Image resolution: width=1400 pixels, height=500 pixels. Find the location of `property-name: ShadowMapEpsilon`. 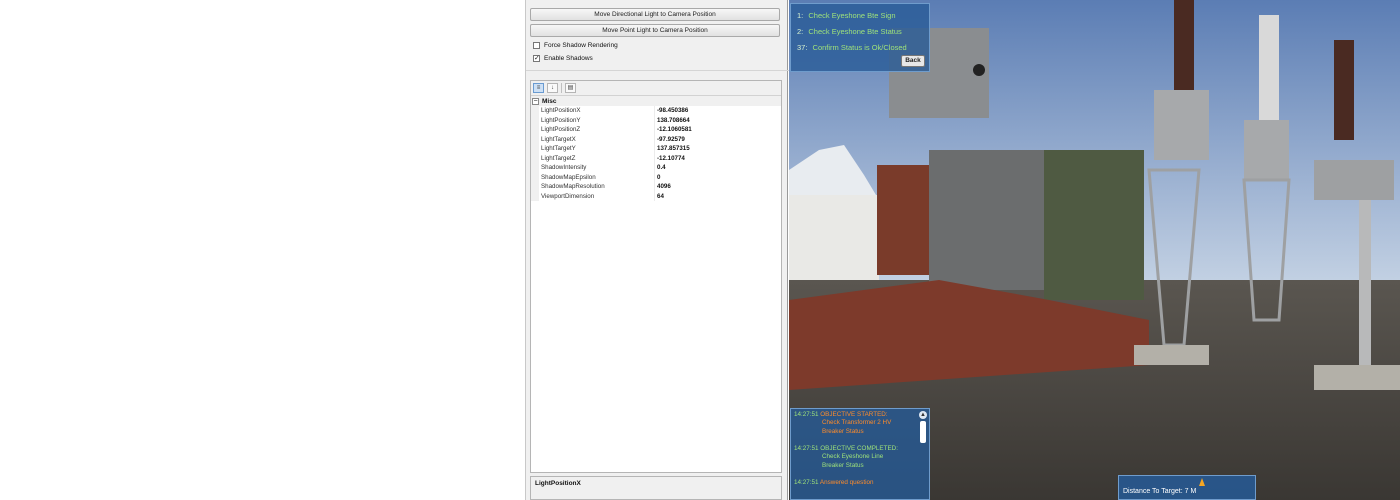

property-name: ShadowMapEpsilon is located at coordinates (597, 177).